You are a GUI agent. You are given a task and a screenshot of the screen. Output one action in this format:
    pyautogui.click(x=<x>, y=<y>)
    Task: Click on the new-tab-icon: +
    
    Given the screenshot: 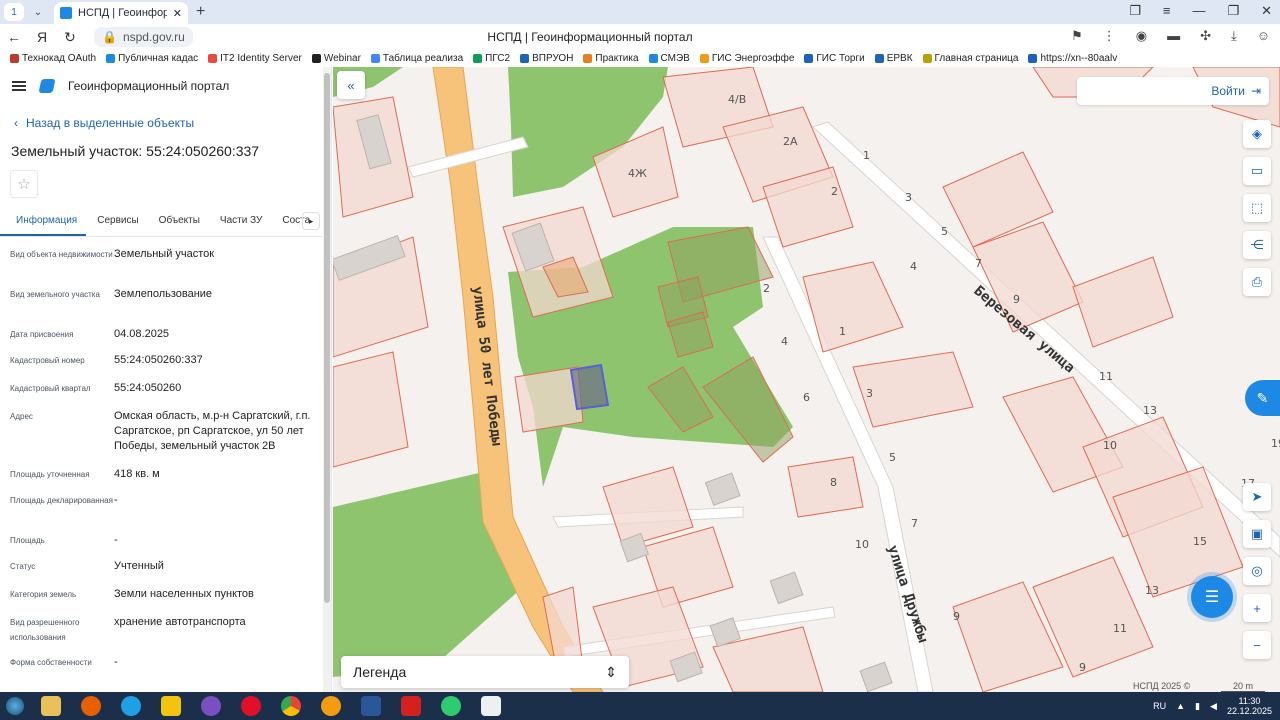 What is the action you would take?
    pyautogui.click(x=200, y=12)
    